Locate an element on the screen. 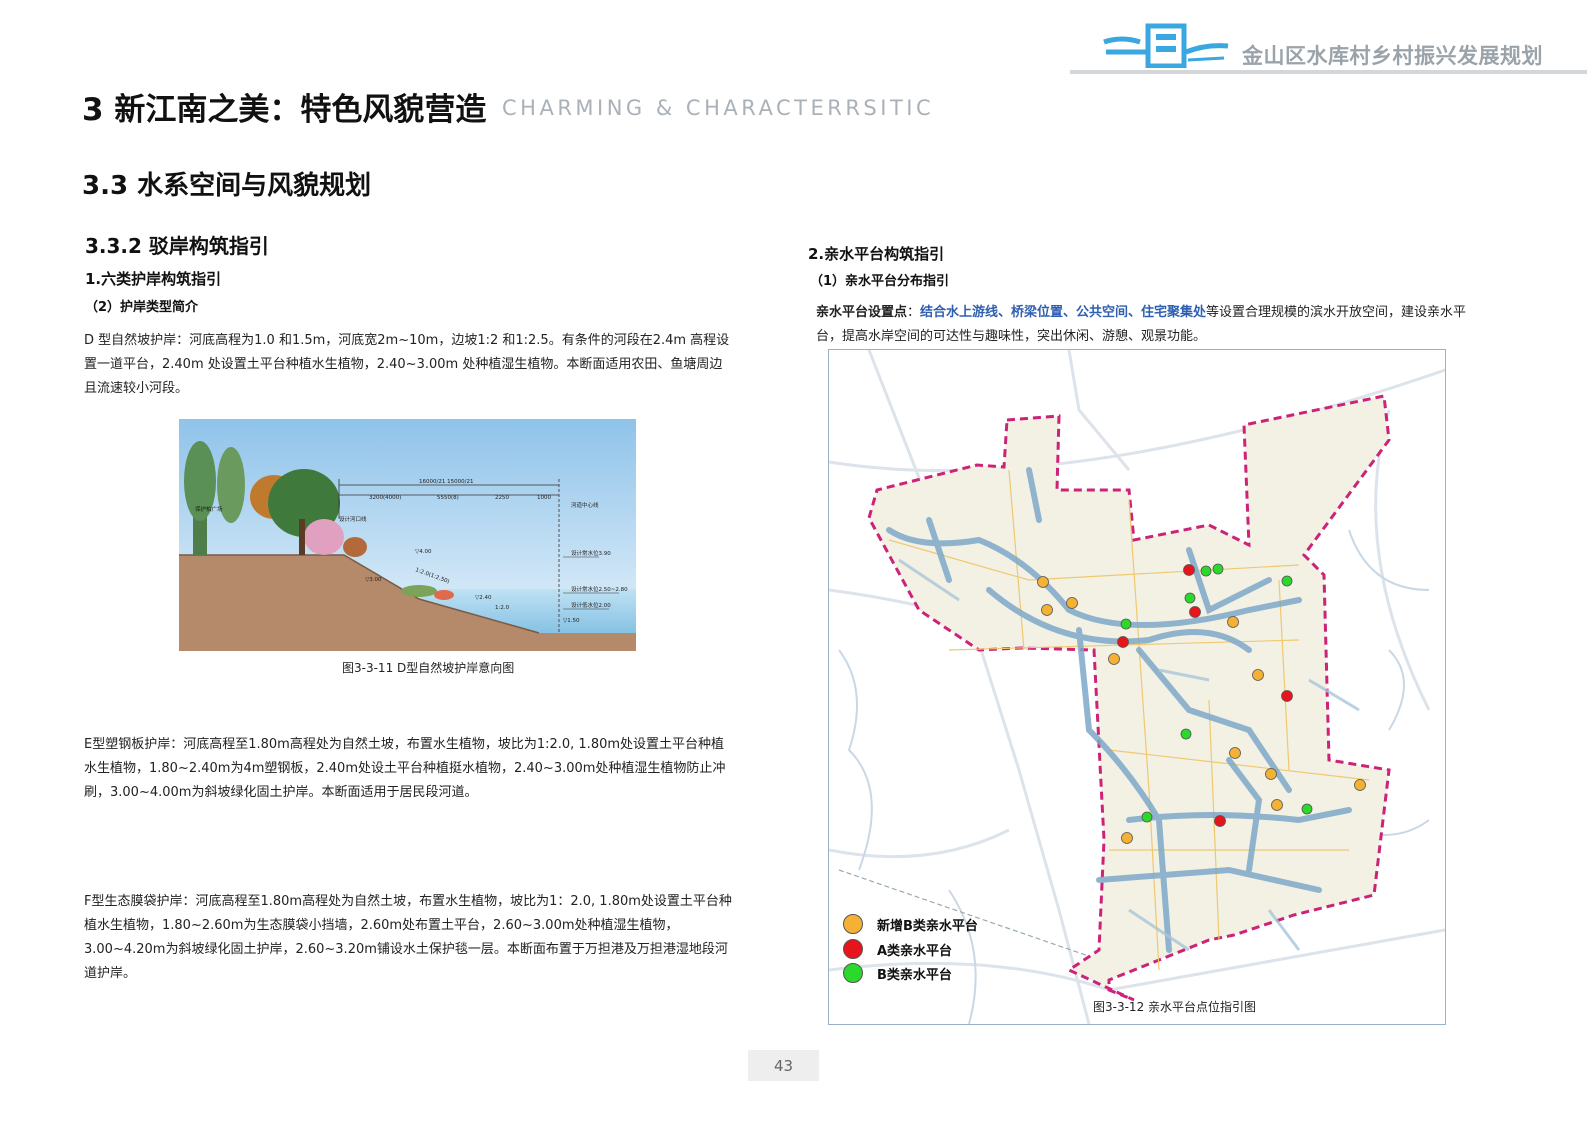 The height and width of the screenshot is (1123, 1587). legend-label: A类亲水平台 is located at coordinates (915, 951).